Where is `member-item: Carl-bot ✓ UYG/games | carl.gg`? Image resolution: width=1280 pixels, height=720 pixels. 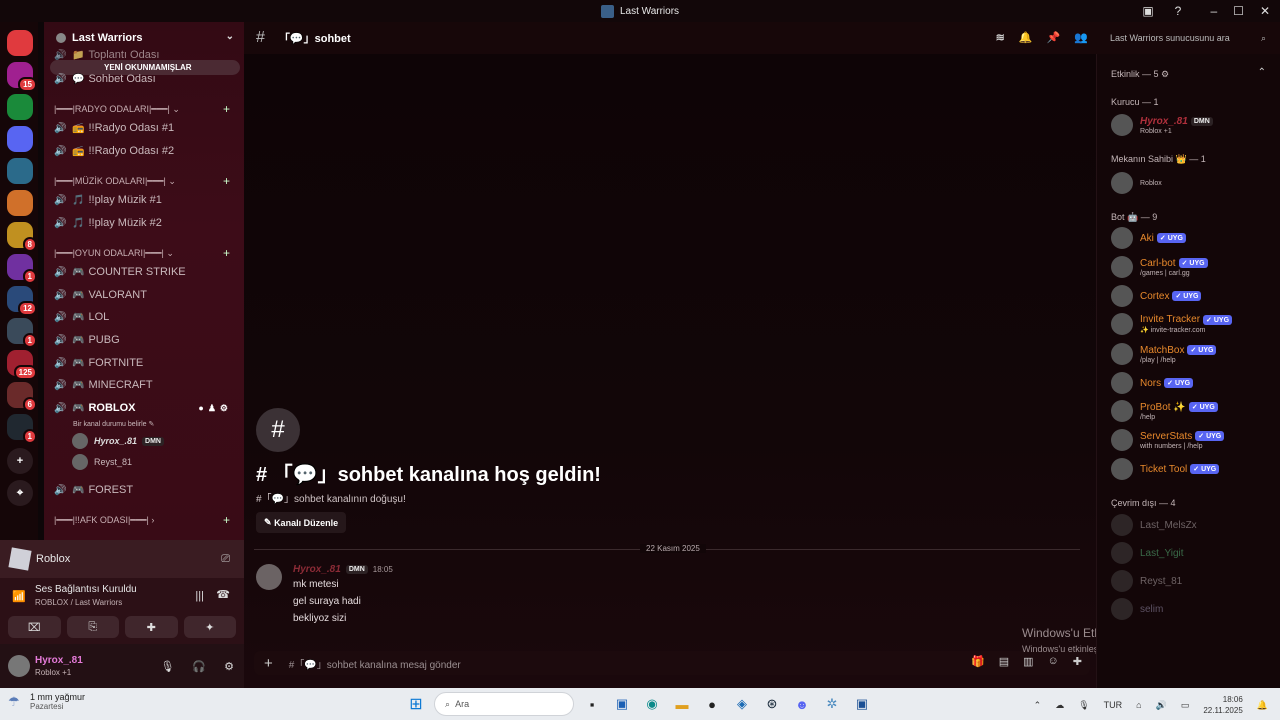
member-item: Carl-bot ✓ UYG/games | carl.gg is located at coordinates (1193, 267).